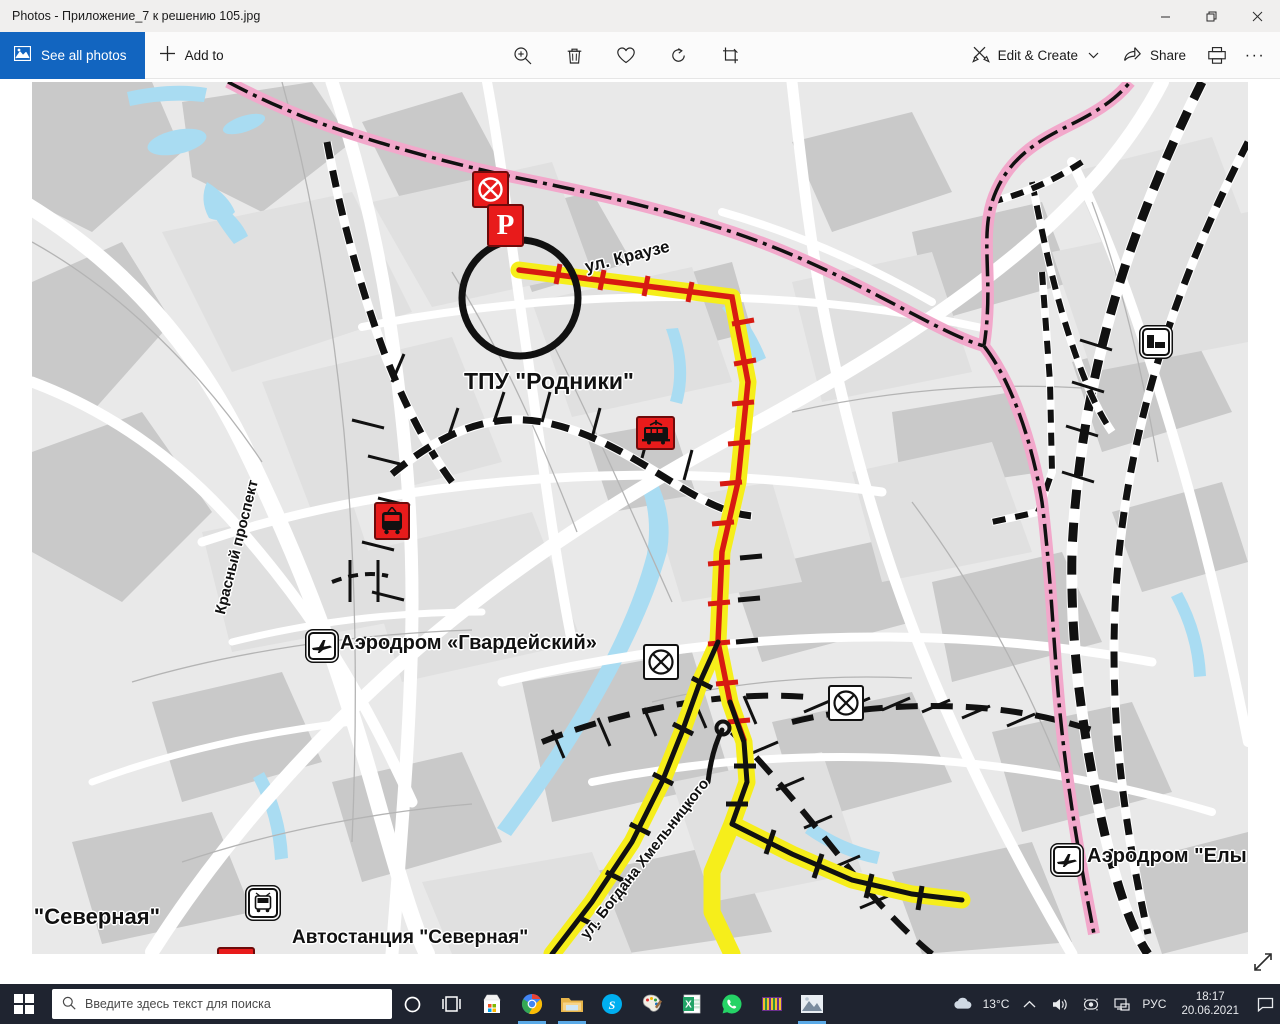 The image size is (1280, 1024). What do you see at coordinates (490, 189) in the screenshot?
I see `no-stopping-sign-red` at bounding box center [490, 189].